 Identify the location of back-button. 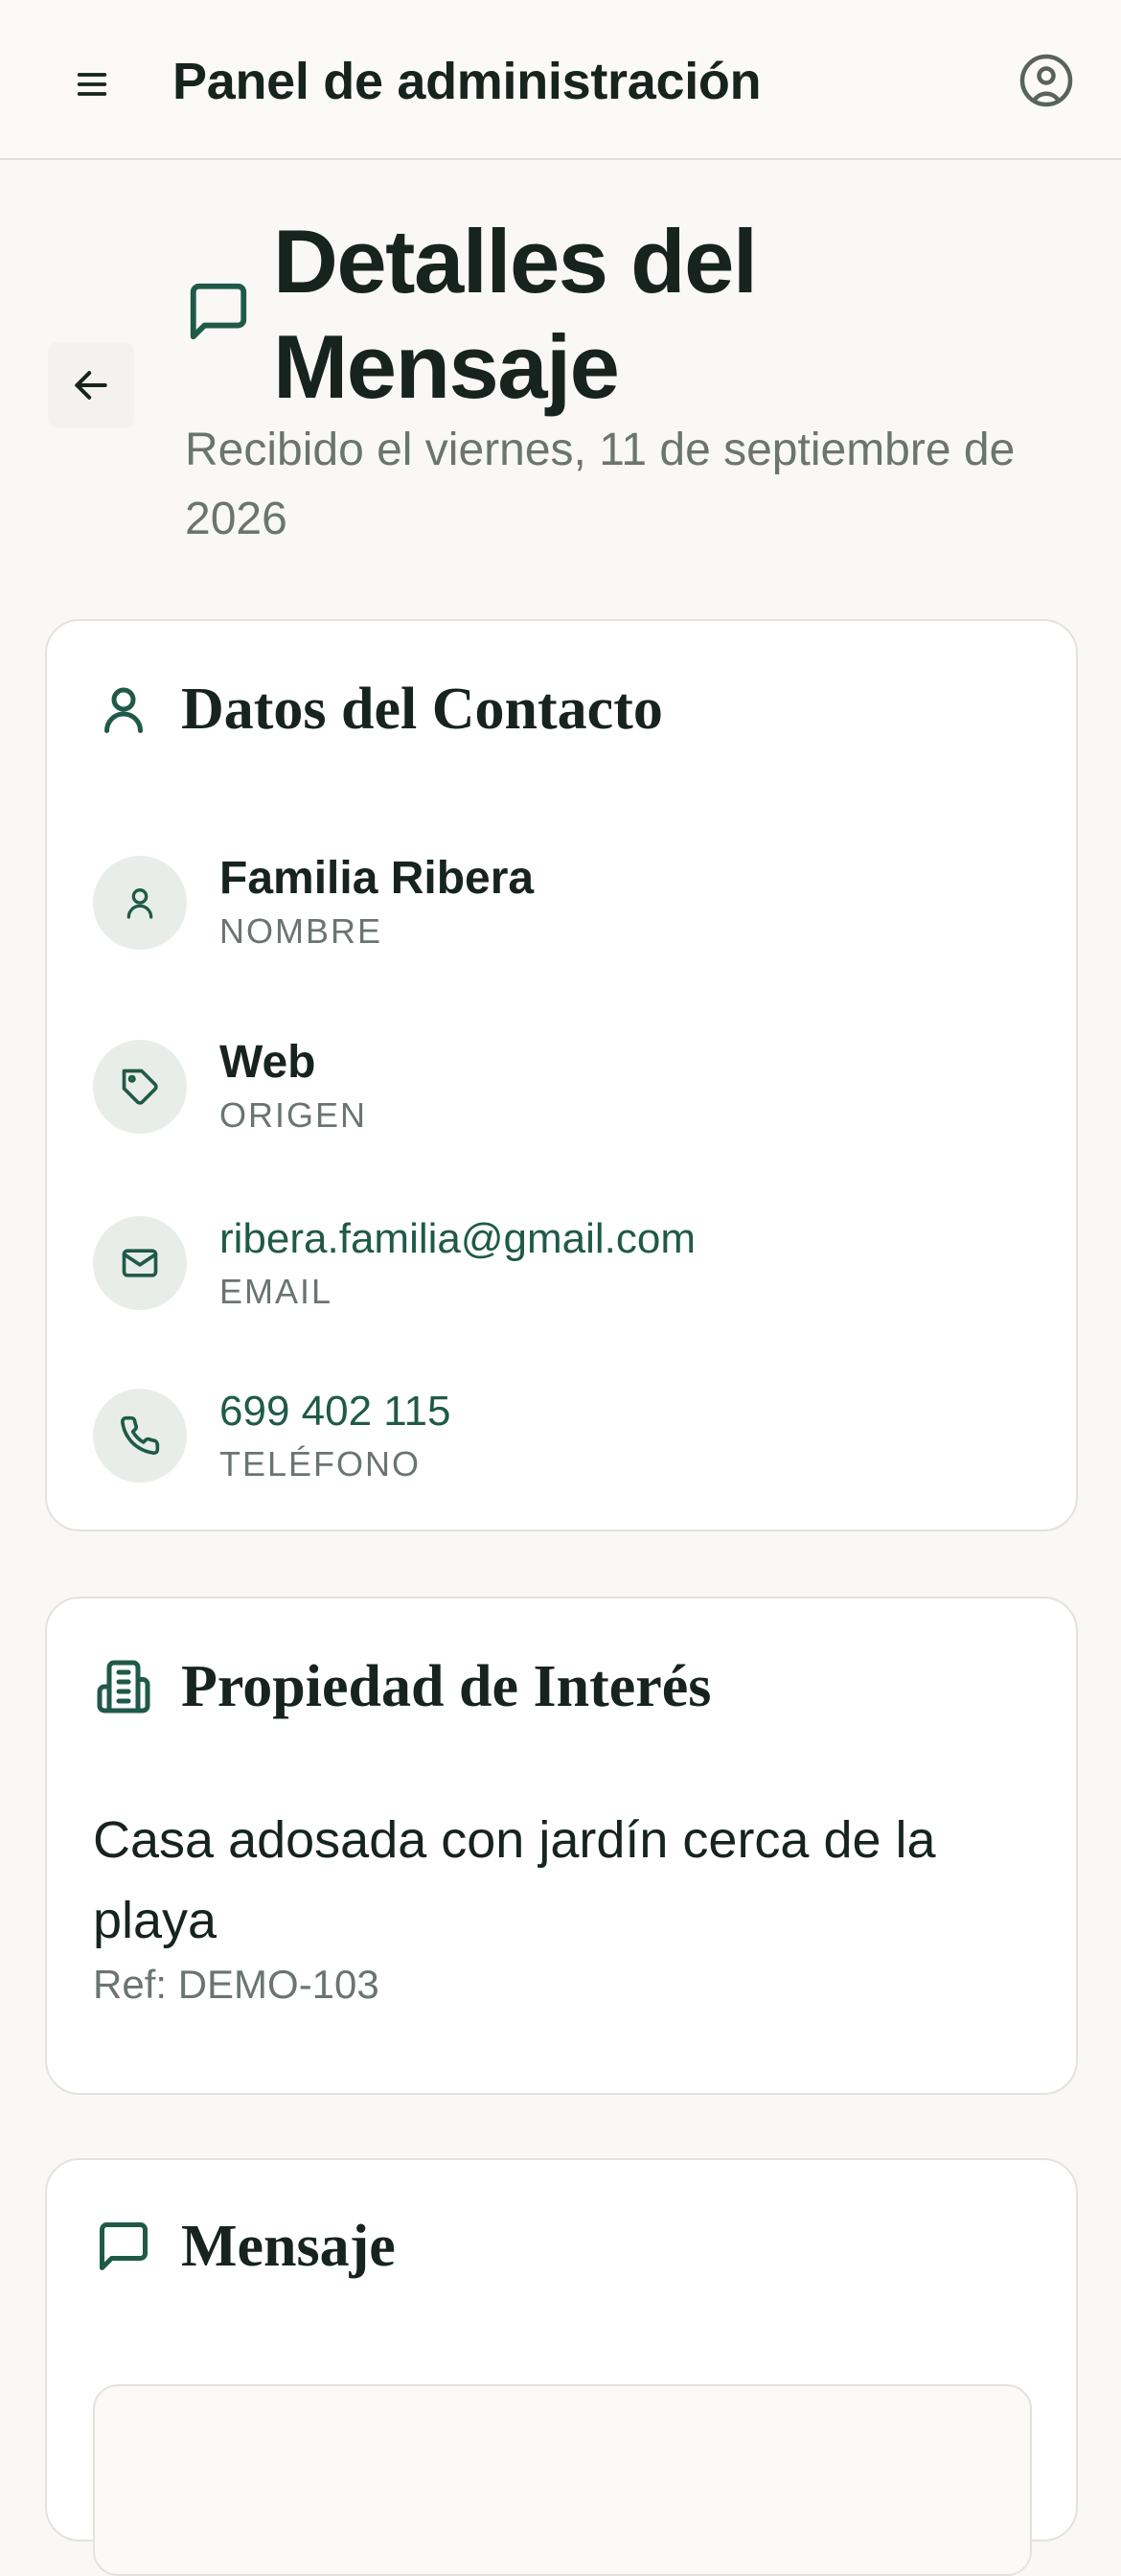
(91, 385).